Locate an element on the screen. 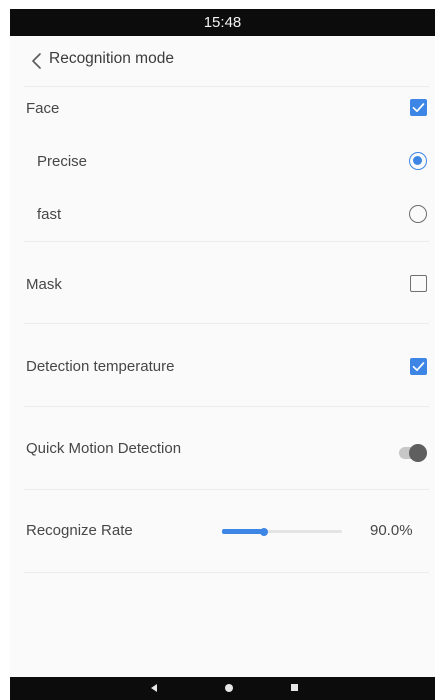 Image resolution: width=435 pixels, height=700 pixels. status-time: 15:48 is located at coordinates (222, 22).